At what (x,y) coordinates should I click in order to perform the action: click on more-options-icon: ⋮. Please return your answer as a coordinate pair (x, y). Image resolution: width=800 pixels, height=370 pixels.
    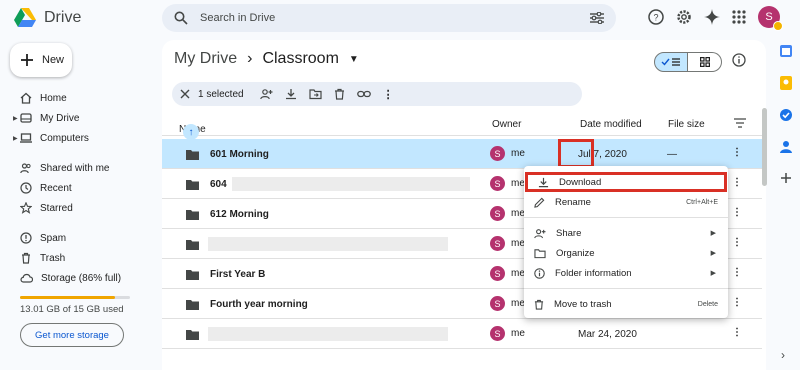
    Looking at the image, I should click on (388, 94).